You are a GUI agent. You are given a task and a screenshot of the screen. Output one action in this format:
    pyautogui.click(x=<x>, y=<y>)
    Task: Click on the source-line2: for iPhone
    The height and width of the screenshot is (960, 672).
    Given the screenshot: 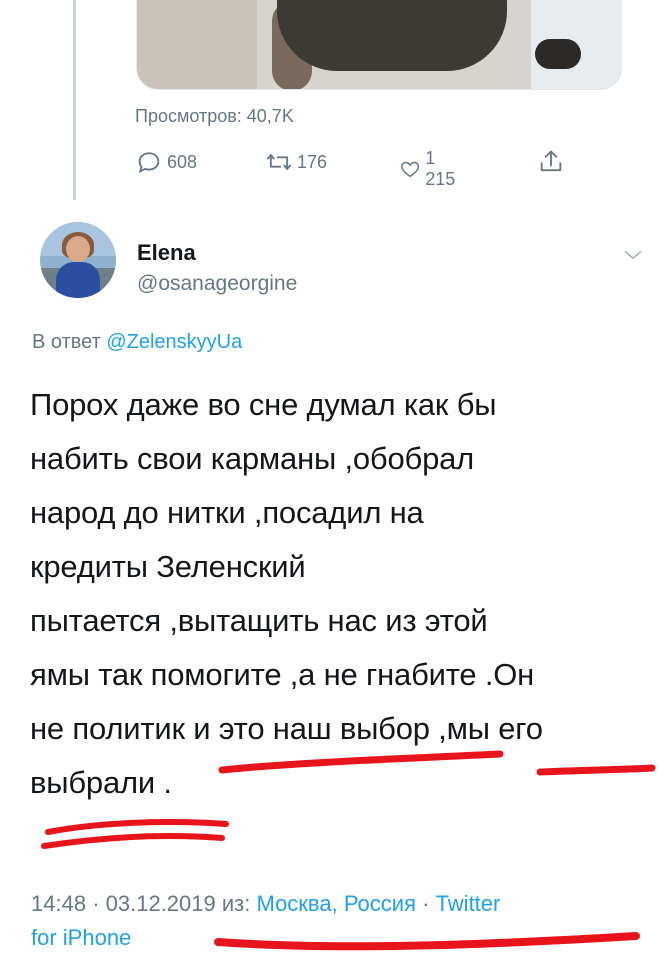 What is the action you would take?
    pyautogui.click(x=81, y=937)
    